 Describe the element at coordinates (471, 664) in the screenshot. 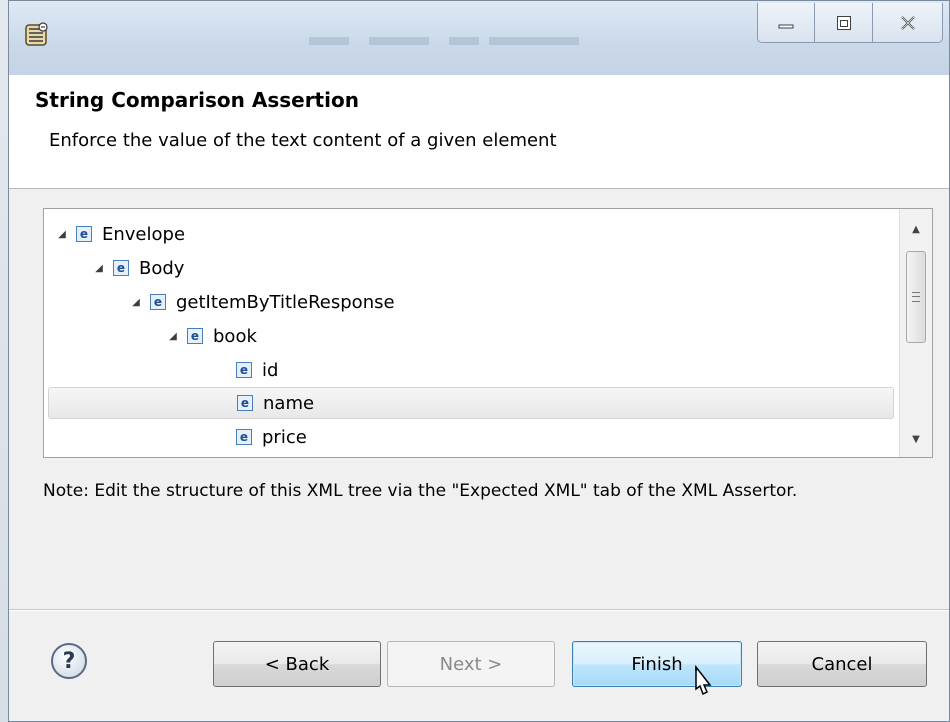

I see `next-button: Next >` at that location.